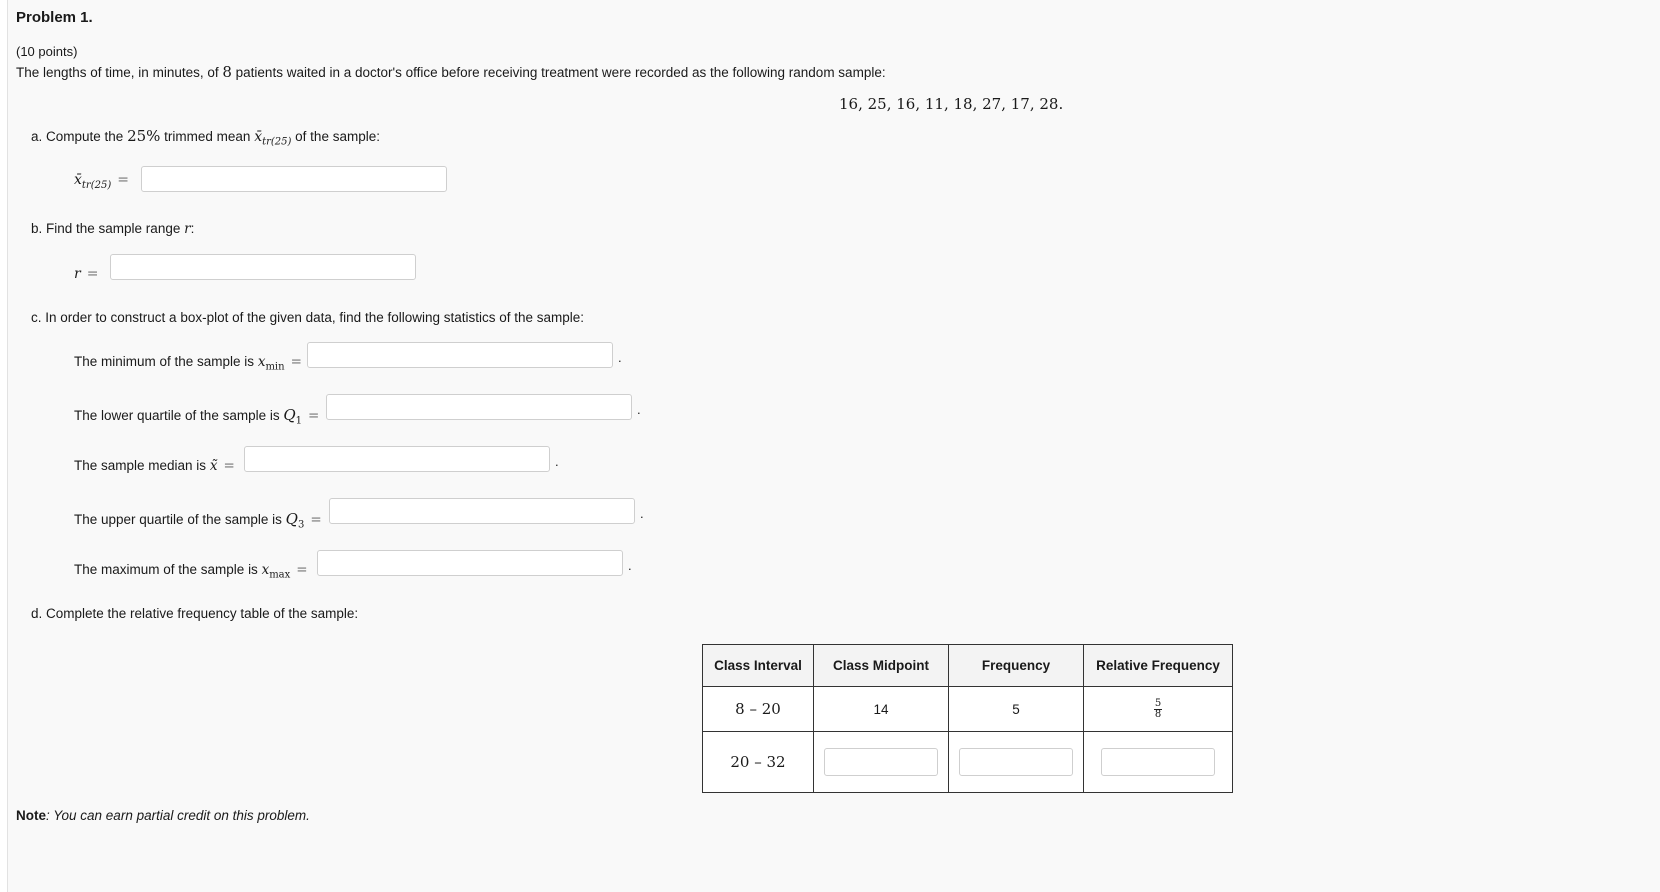  I want to click on answer-a-equals: =, so click(123, 180).